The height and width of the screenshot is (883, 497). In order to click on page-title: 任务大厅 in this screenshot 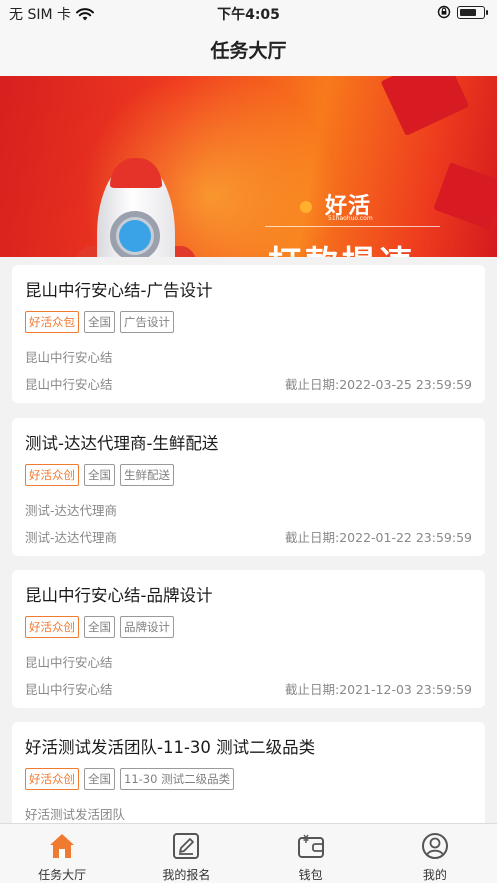, I will do `click(248, 51)`.